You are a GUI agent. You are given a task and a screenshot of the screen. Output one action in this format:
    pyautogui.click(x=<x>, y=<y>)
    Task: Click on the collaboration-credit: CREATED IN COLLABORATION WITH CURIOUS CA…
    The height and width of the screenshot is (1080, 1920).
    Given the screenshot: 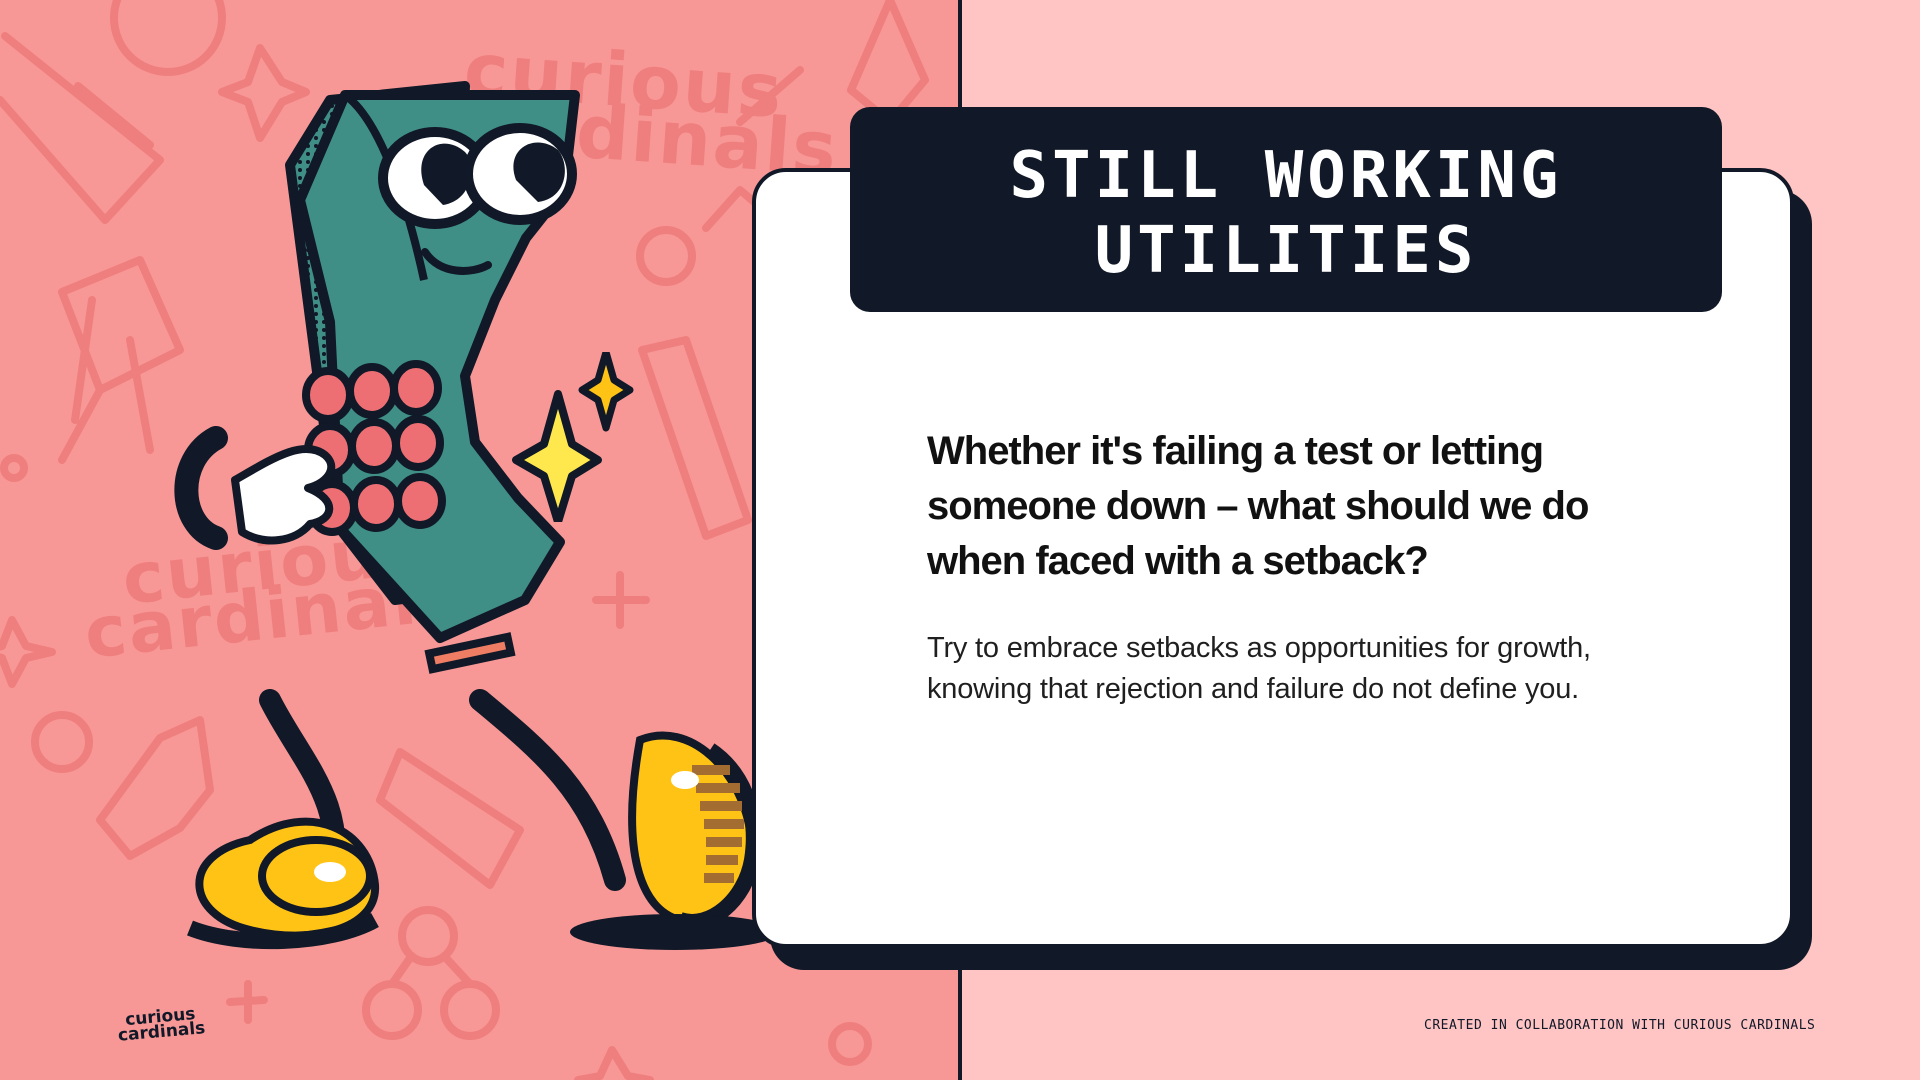 What is the action you would take?
    pyautogui.click(x=1620, y=1025)
    